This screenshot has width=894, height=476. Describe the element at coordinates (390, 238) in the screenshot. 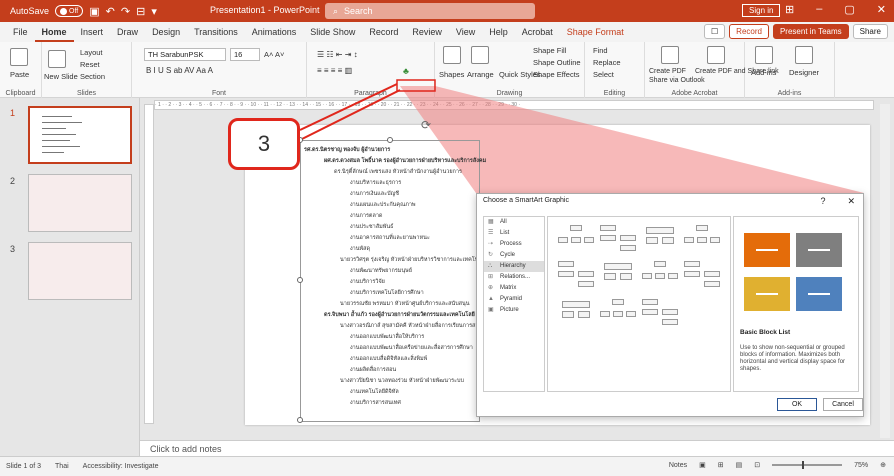

I see `org-text-line: งานอาคารสถานที่และยานพาหนะ` at that location.